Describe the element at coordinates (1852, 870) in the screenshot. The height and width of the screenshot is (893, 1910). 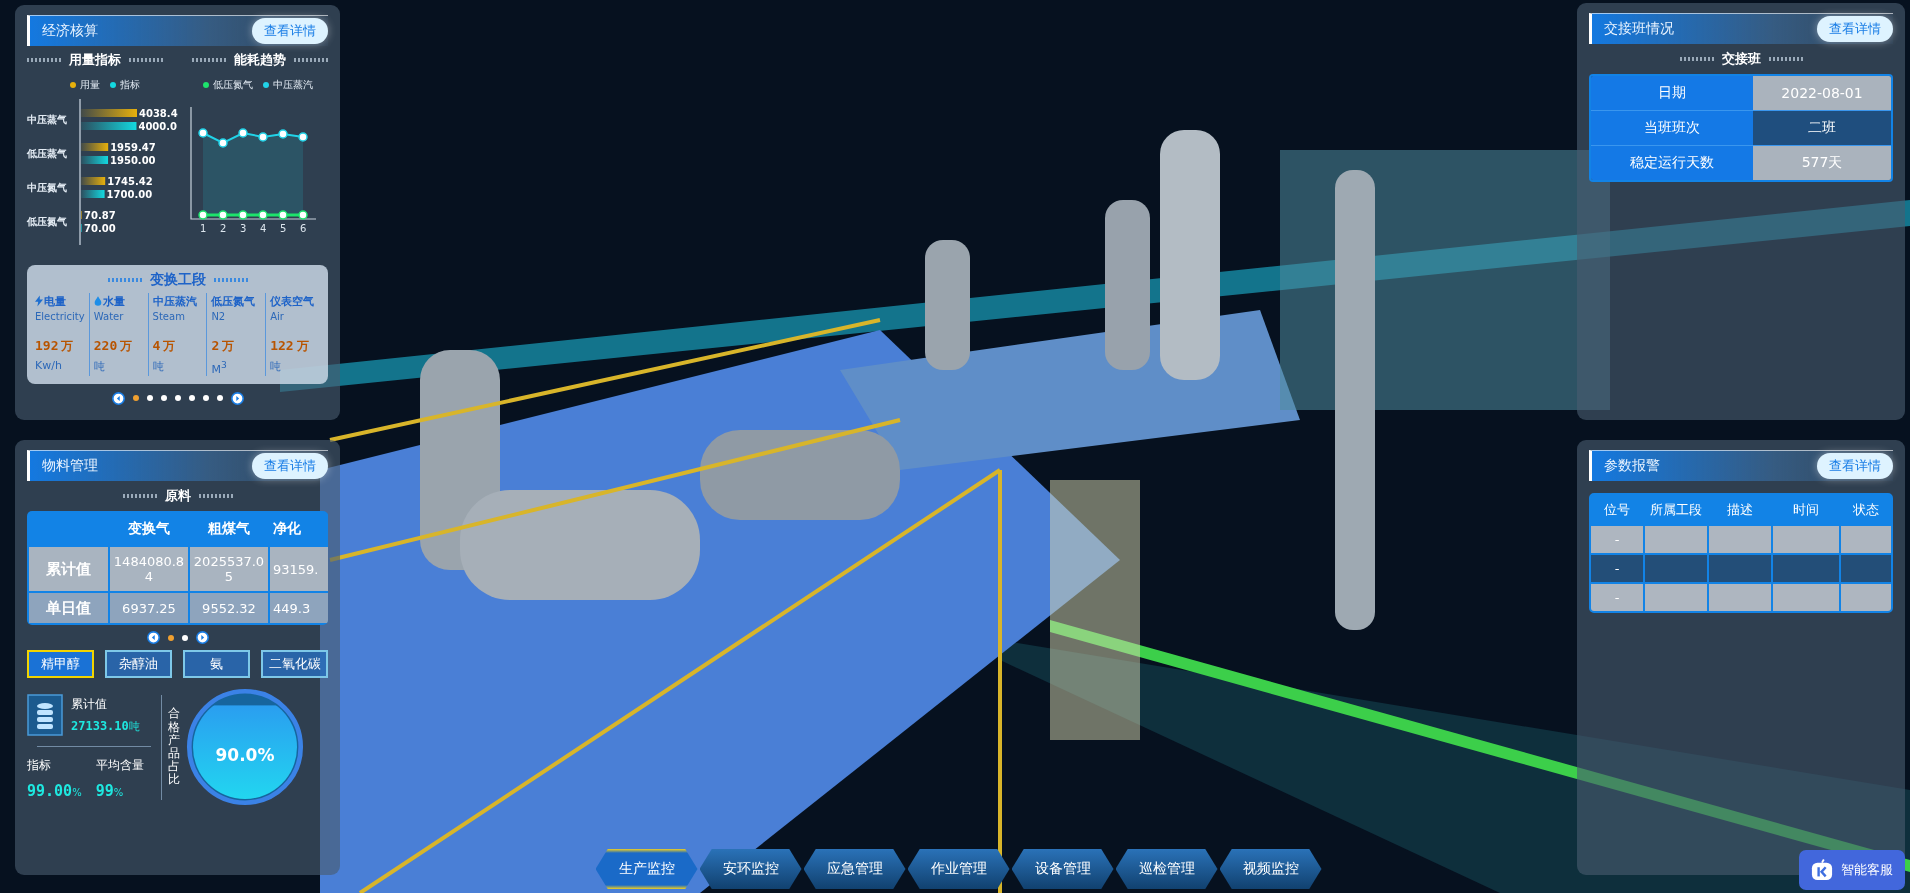
I see `assistant-button: 智能客服` at that location.